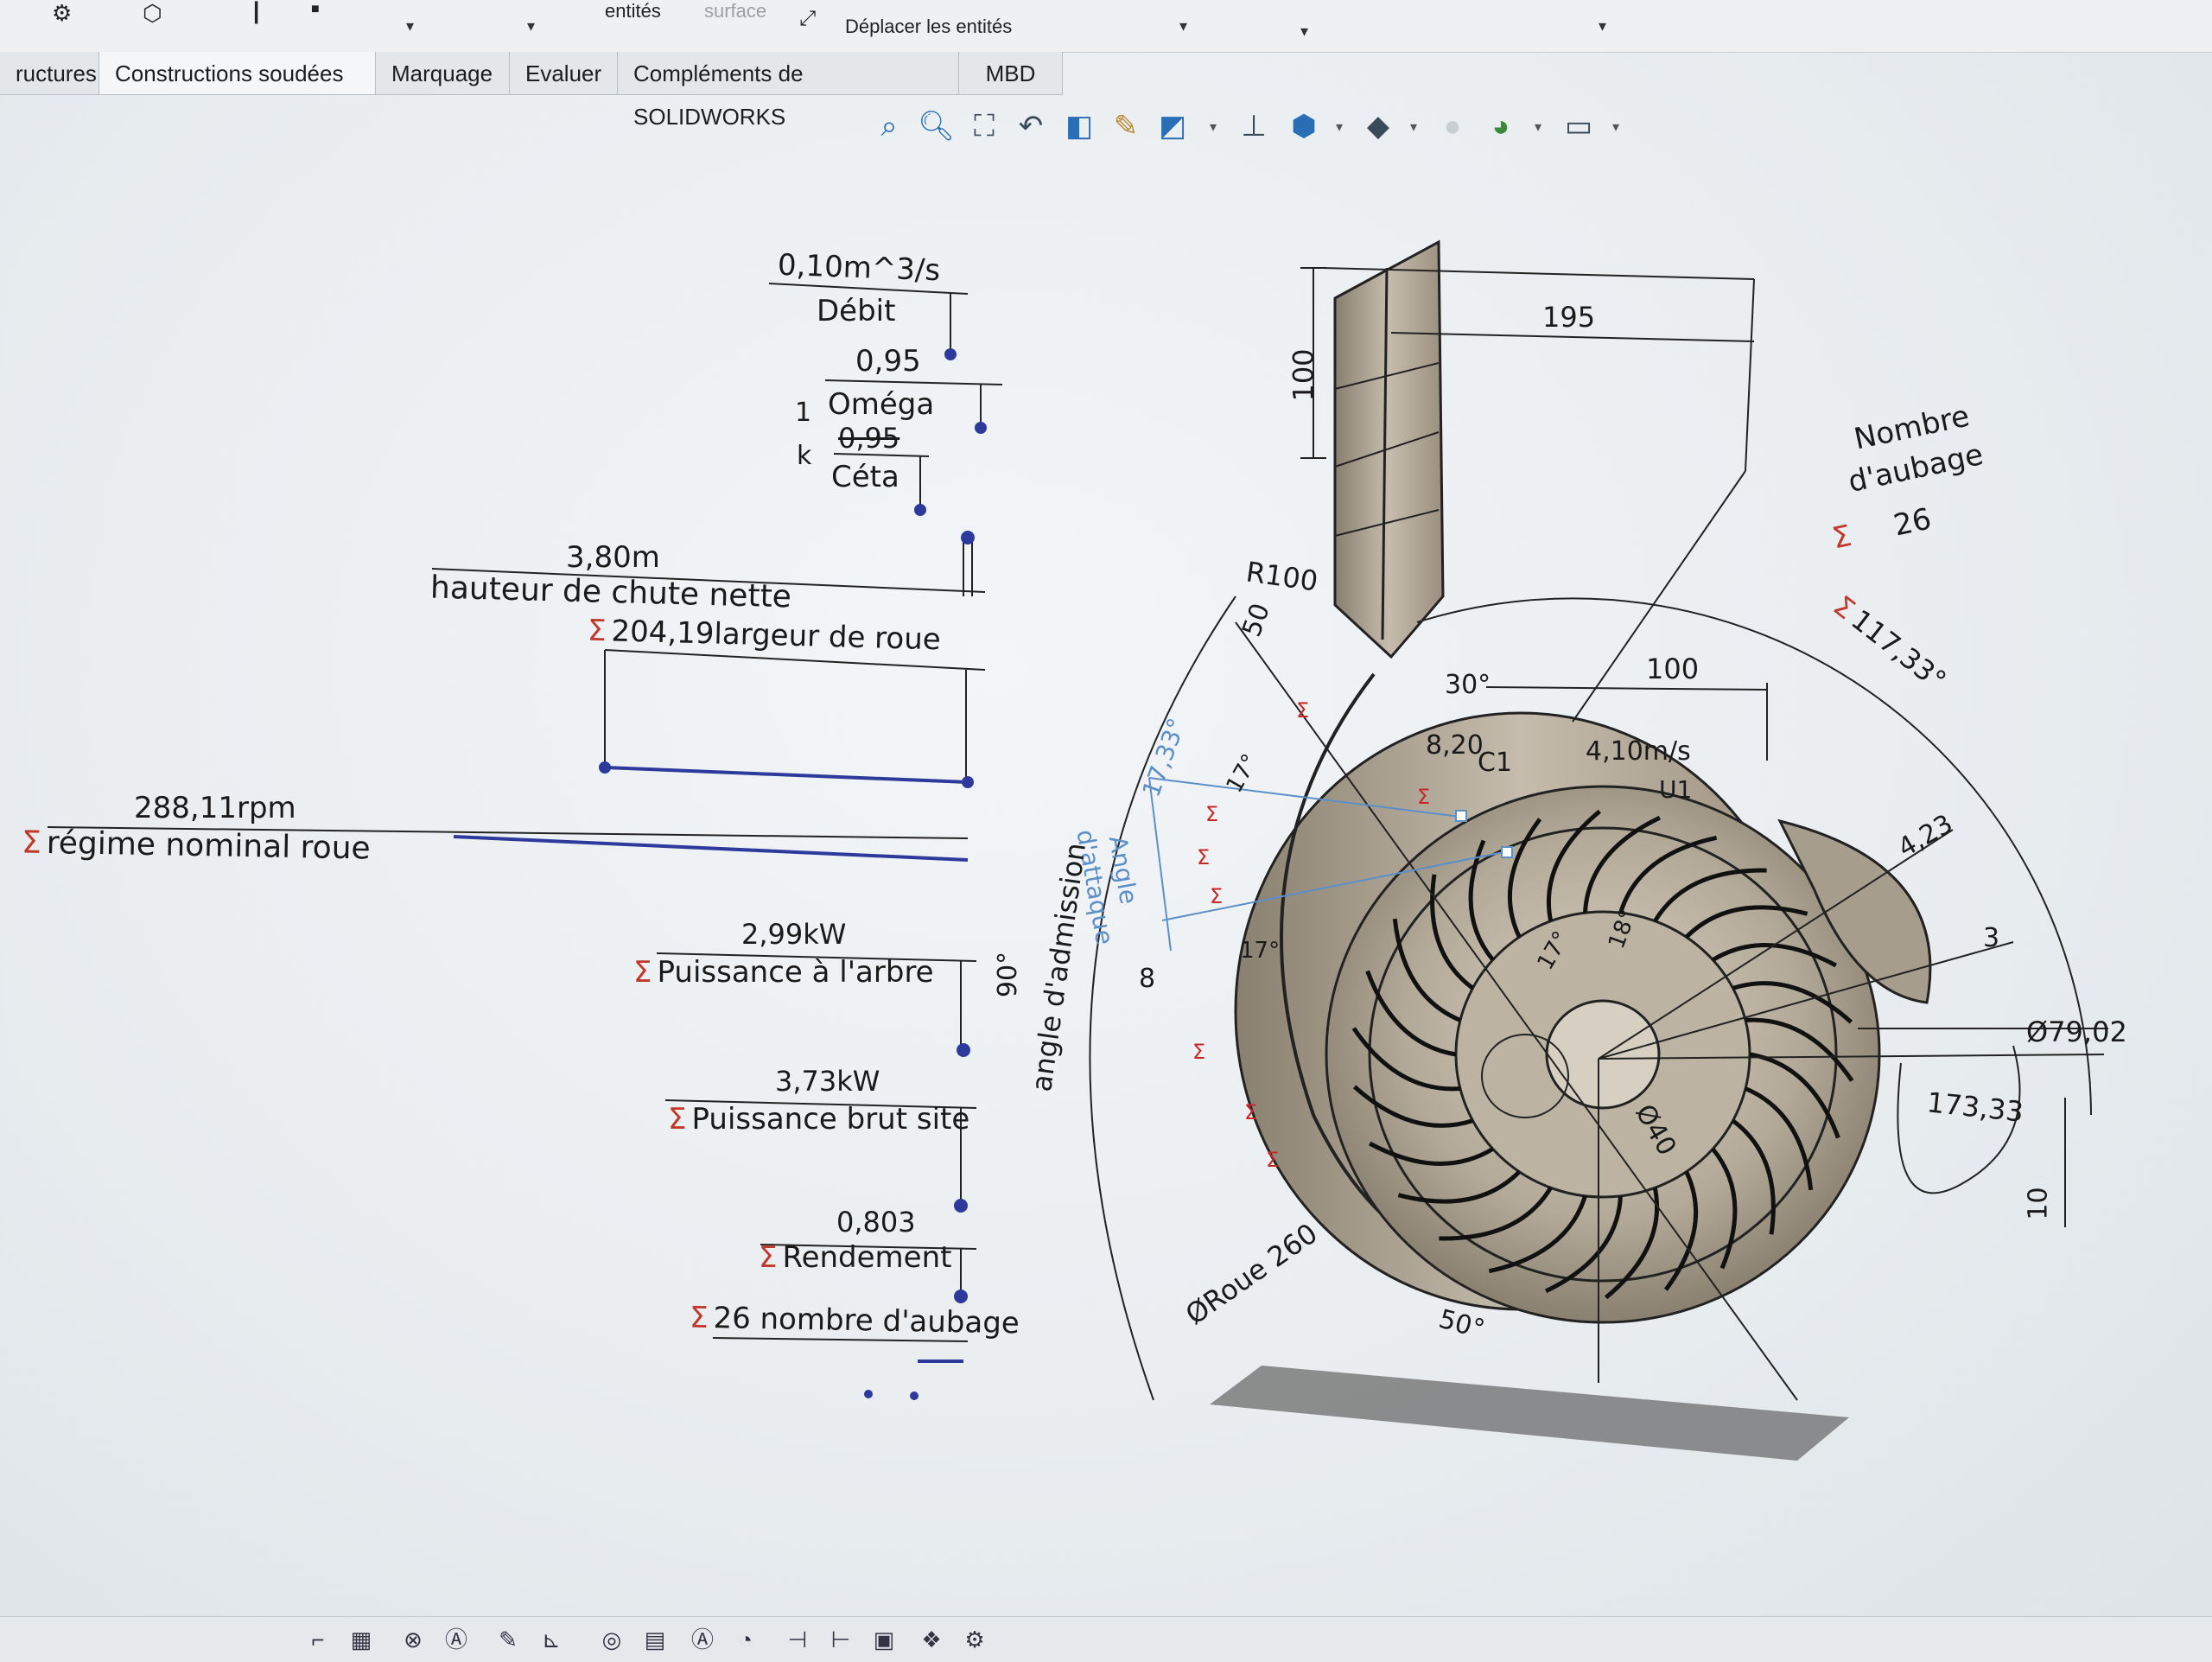  What do you see at coordinates (1495, 763) in the screenshot?
I see `velocity-c1: C1` at bounding box center [1495, 763].